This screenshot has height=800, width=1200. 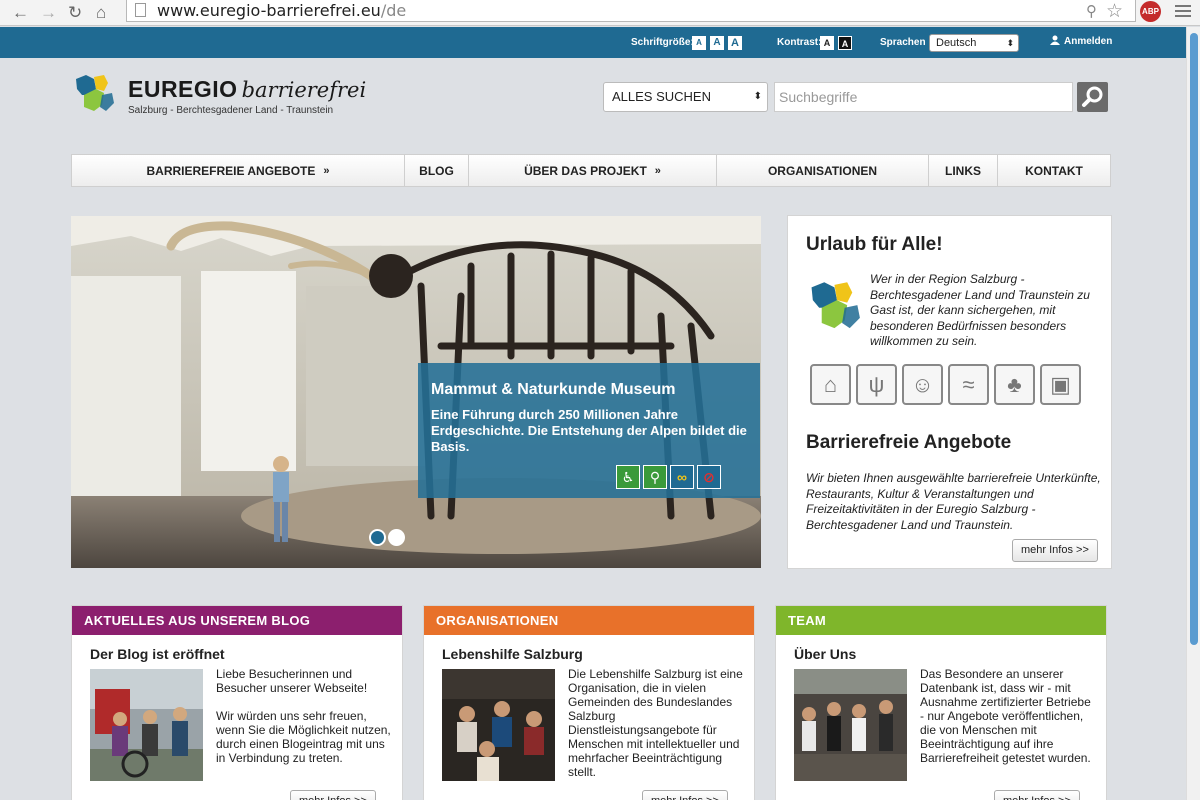 I want to click on bookmark-star-icon: ☆, so click(x=1114, y=11).